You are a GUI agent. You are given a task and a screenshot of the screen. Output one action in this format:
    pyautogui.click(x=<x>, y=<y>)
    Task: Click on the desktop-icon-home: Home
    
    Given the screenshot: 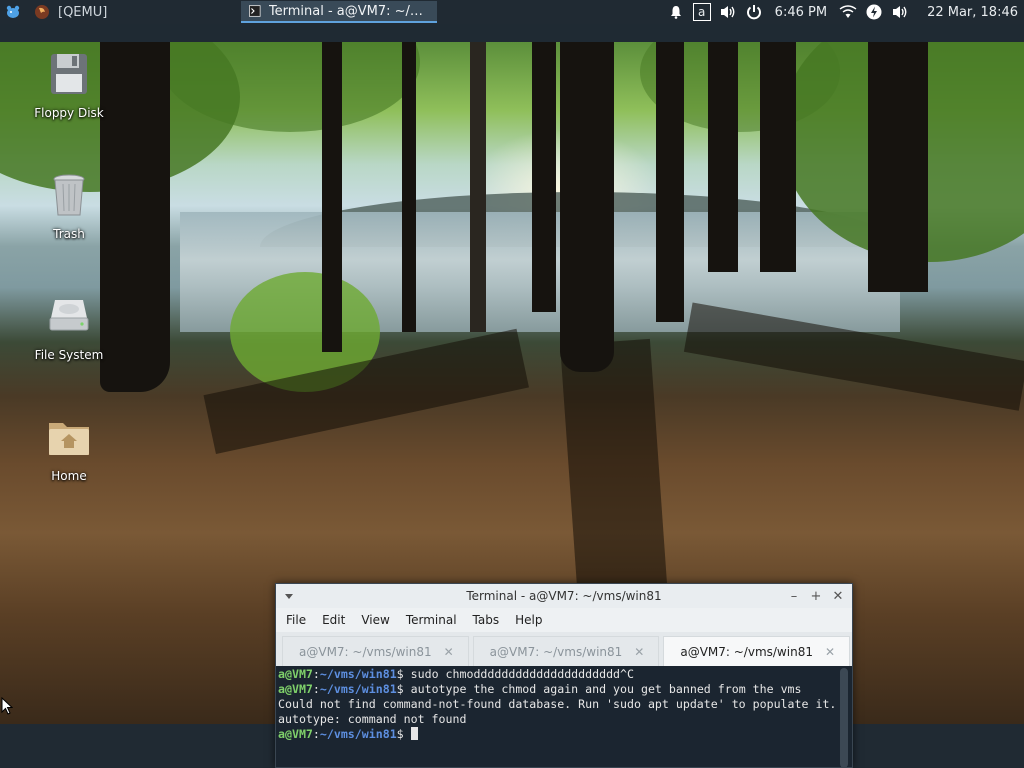 What is the action you would take?
    pyautogui.click(x=69, y=448)
    